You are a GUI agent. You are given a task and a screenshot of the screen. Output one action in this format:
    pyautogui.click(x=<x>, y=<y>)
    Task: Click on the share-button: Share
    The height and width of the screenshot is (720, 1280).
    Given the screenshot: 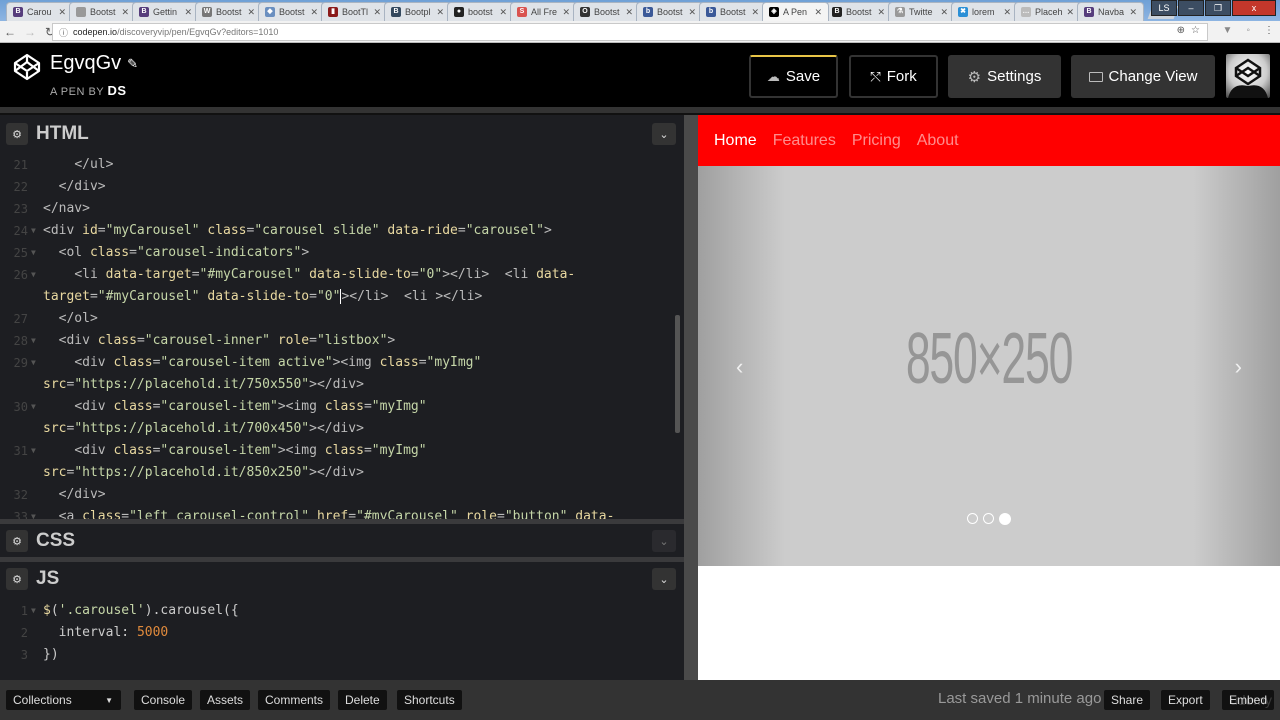 What is the action you would take?
    pyautogui.click(x=1127, y=700)
    